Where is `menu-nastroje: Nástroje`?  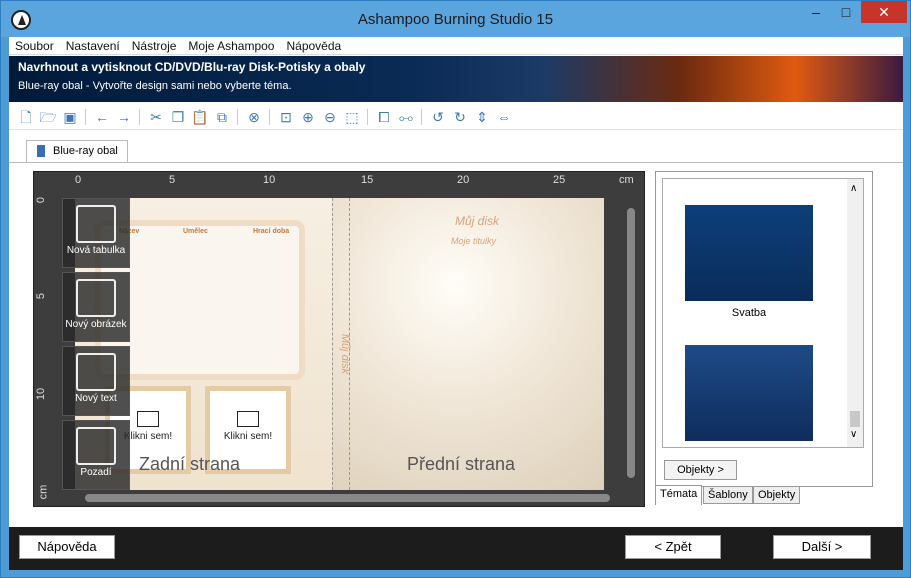
menu-nastroje: Nástroje is located at coordinates (154, 45).